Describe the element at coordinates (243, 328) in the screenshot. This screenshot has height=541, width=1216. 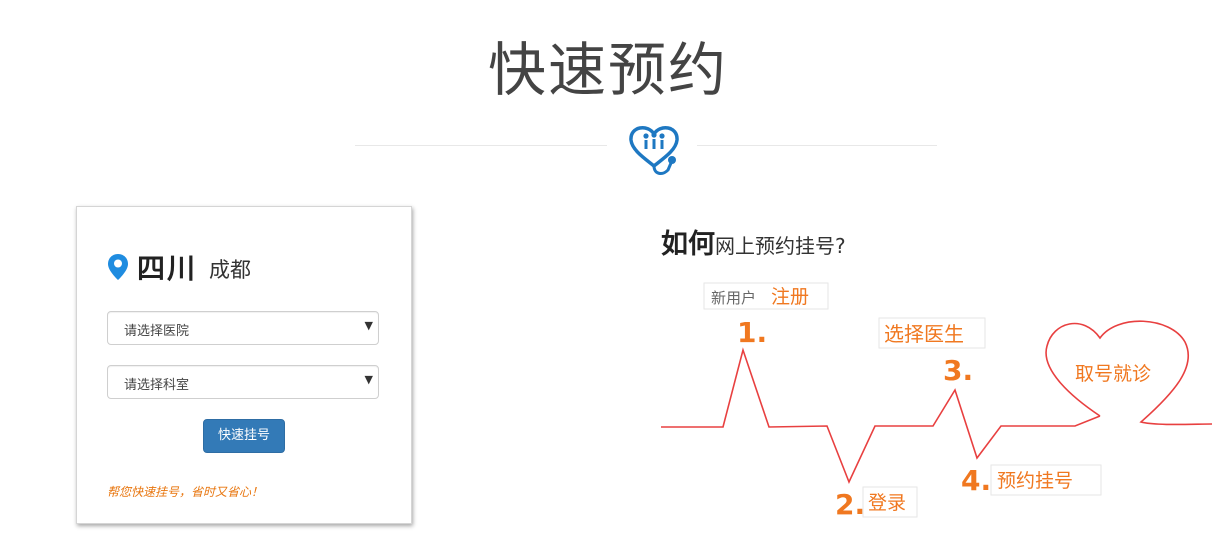
I see `hospital-select: 请选择医院 ▼` at that location.